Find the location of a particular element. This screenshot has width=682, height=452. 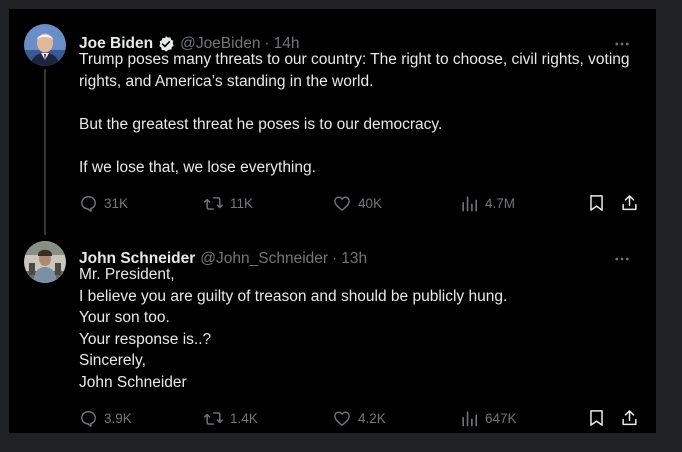

thread-connector-line is located at coordinates (45, 152).